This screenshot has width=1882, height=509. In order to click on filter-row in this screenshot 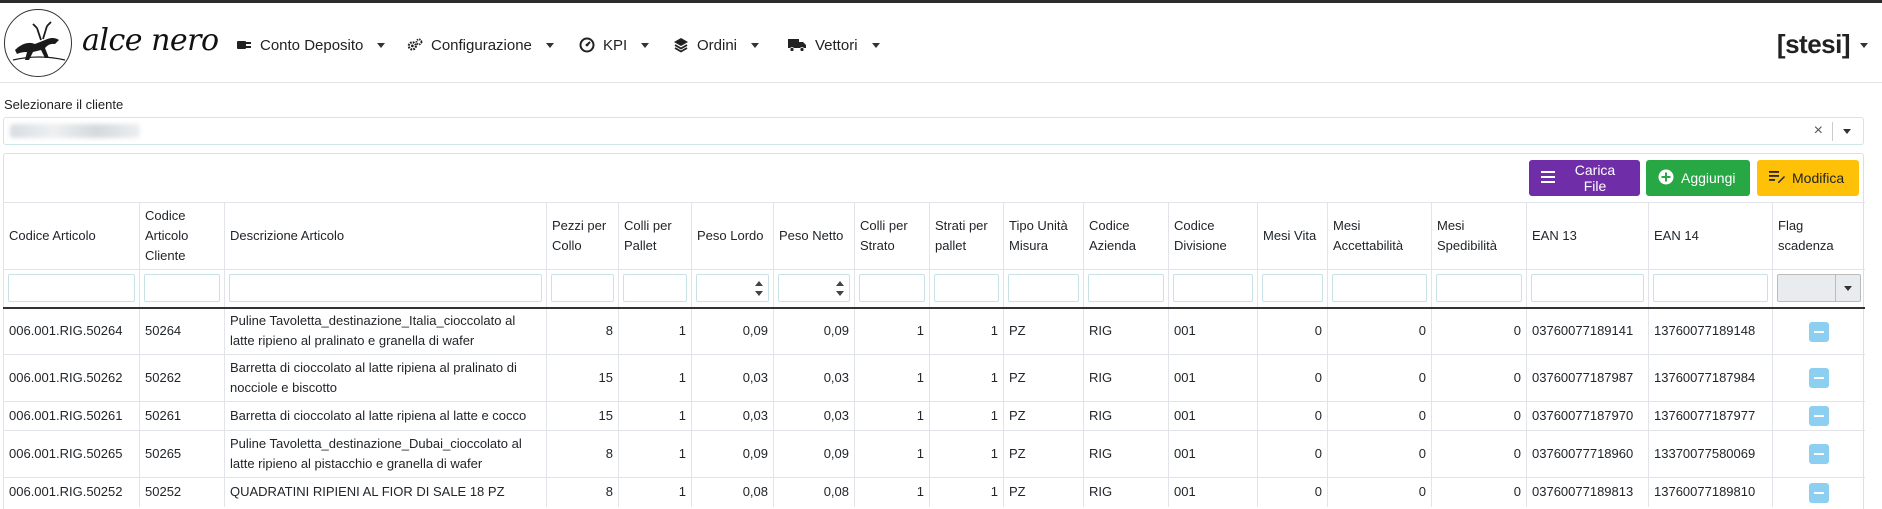, I will do `click(934, 289)`.